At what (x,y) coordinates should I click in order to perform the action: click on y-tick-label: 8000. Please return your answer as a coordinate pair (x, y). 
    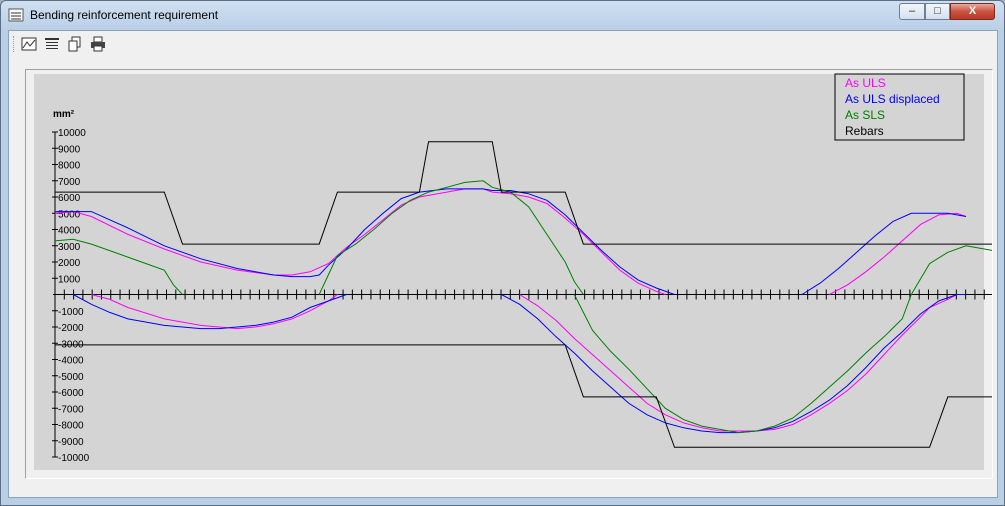
    Looking at the image, I should click on (69, 166).